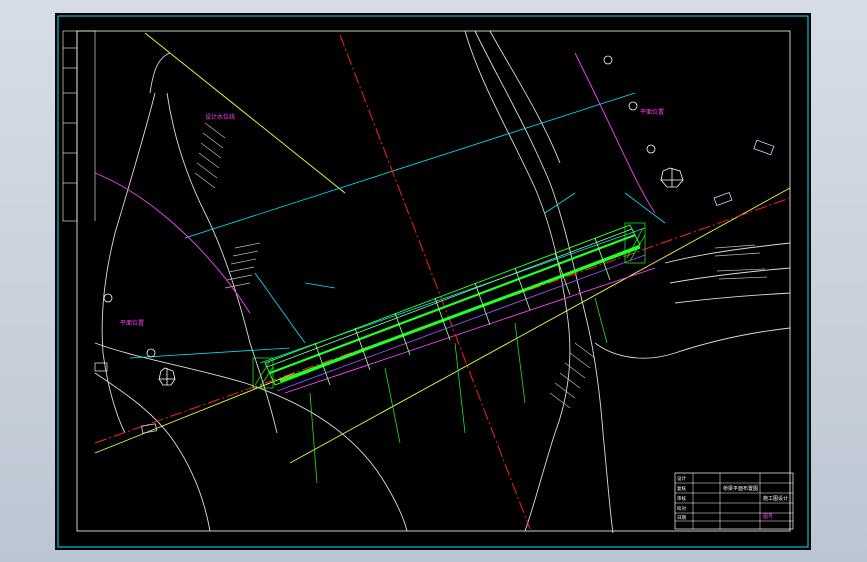 This screenshot has width=867, height=562. I want to click on right-position-label: 平面位置, so click(652, 112).